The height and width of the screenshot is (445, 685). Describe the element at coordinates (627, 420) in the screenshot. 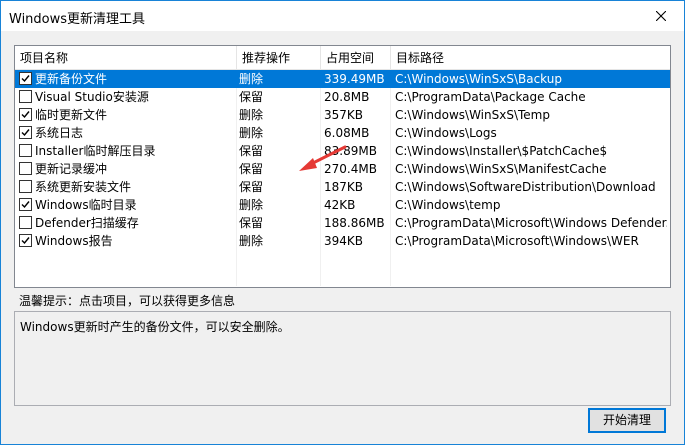

I see `start-cleanup-button: 开始清理` at that location.